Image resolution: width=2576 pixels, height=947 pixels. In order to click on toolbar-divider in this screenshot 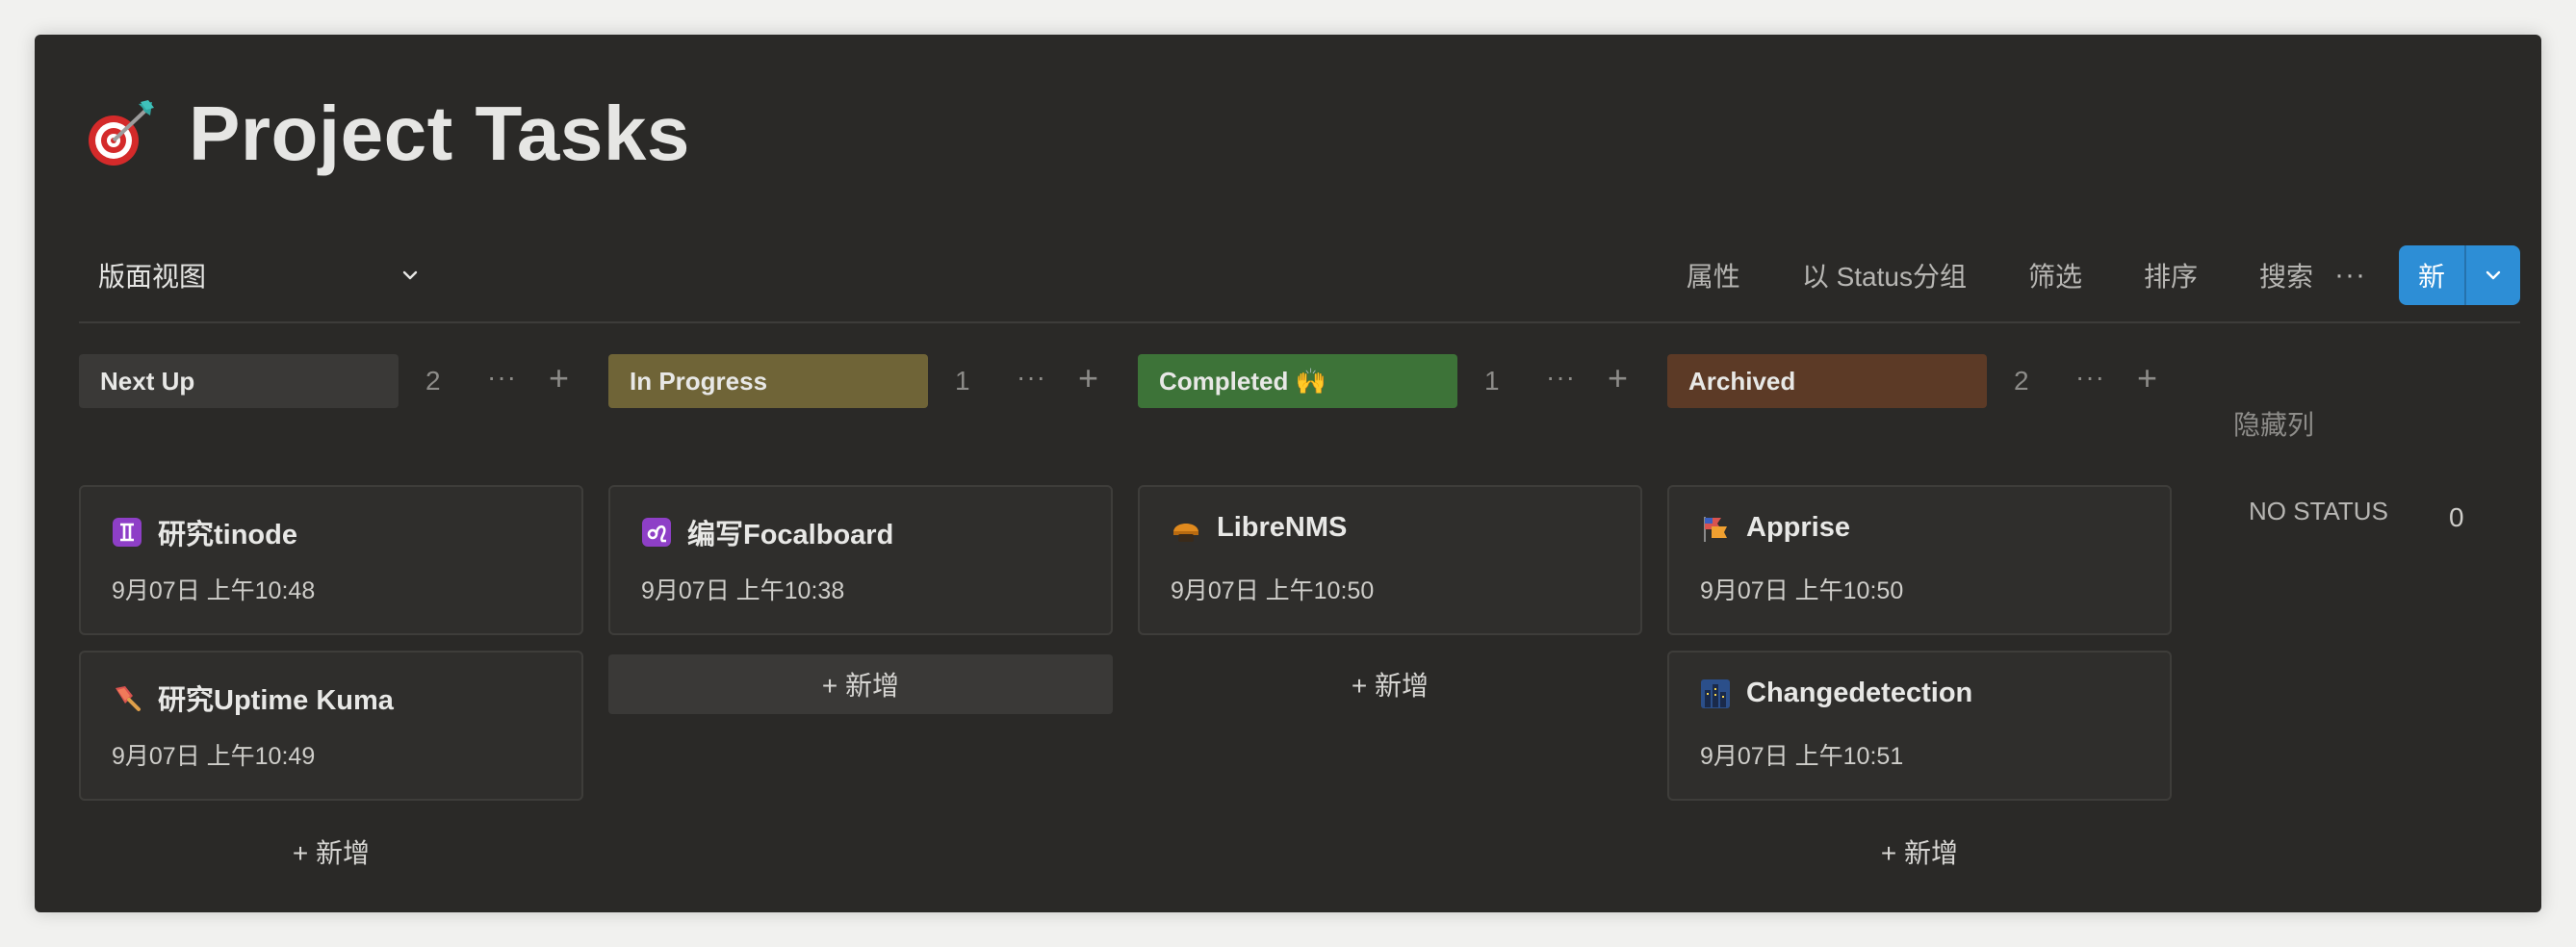, I will do `click(1300, 322)`.